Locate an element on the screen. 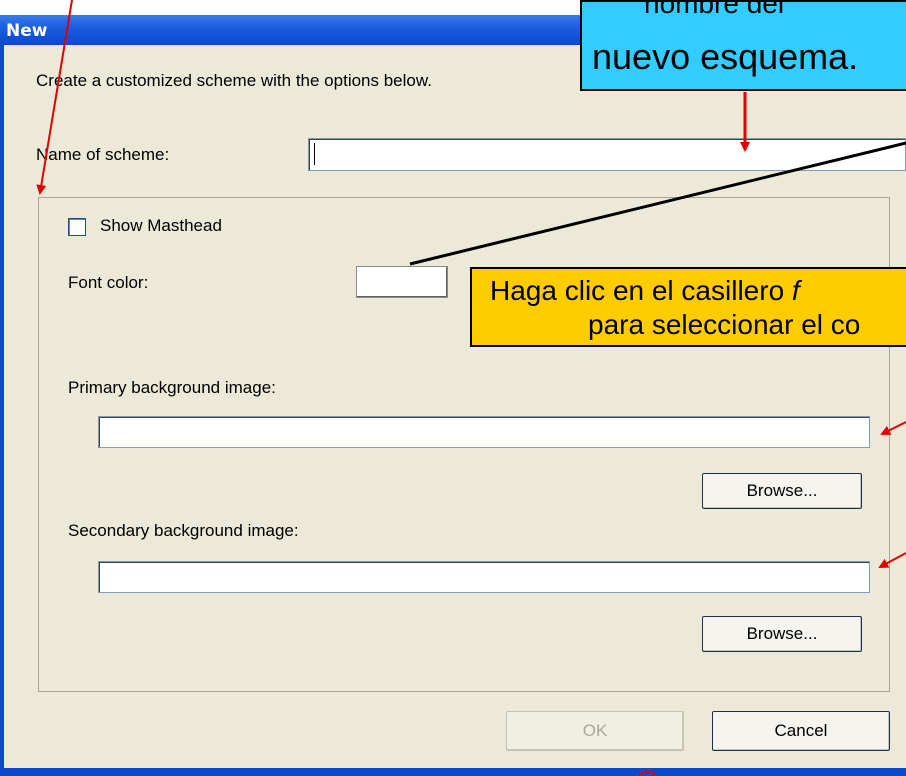 This screenshot has height=776, width=906. dialog-bottom-border is located at coordinates (453, 772).